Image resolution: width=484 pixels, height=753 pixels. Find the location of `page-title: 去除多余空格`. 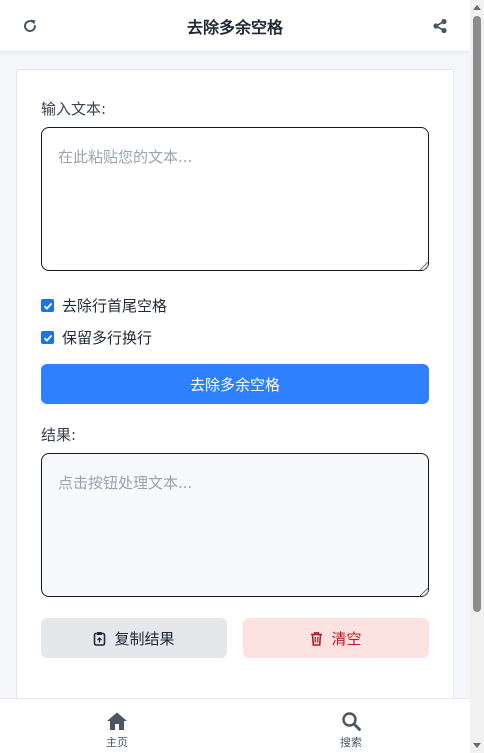

page-title: 去除多余空格 is located at coordinates (234, 27).